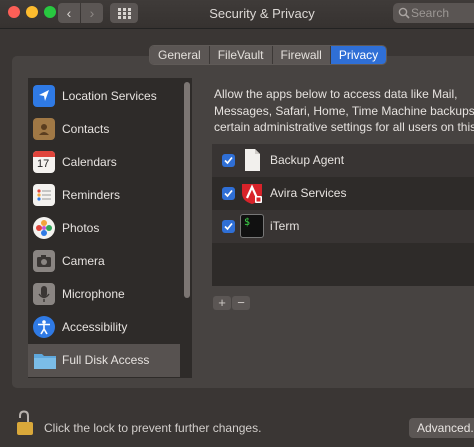 Image resolution: width=474 pixels, height=447 pixels. Describe the element at coordinates (25, 423) in the screenshot. I see `unlocked-padlock-icon` at that location.